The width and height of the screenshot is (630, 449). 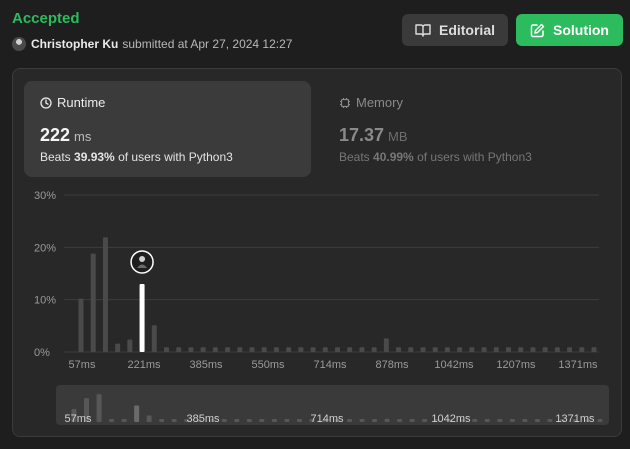 I want to click on mini-x-tick-label: 385ms, so click(x=203, y=419).